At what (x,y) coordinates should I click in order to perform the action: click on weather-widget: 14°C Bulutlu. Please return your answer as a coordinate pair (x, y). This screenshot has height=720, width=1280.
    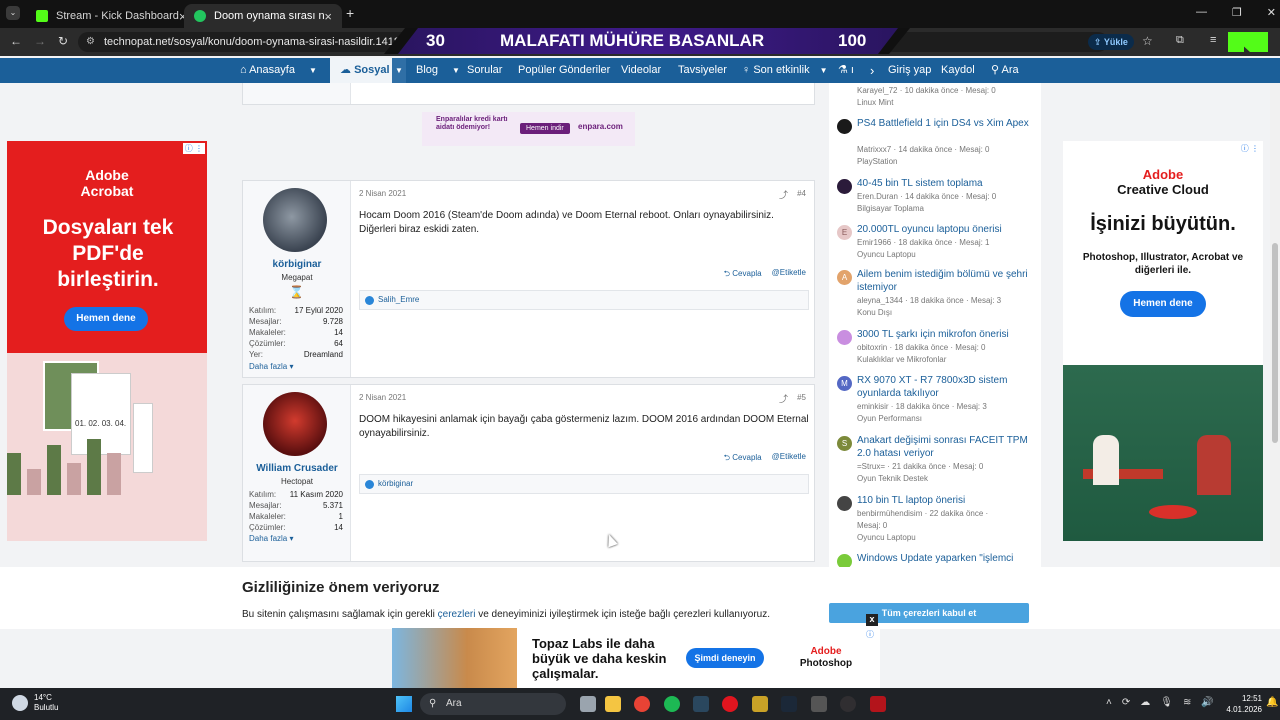
    Looking at the image, I should click on (35, 703).